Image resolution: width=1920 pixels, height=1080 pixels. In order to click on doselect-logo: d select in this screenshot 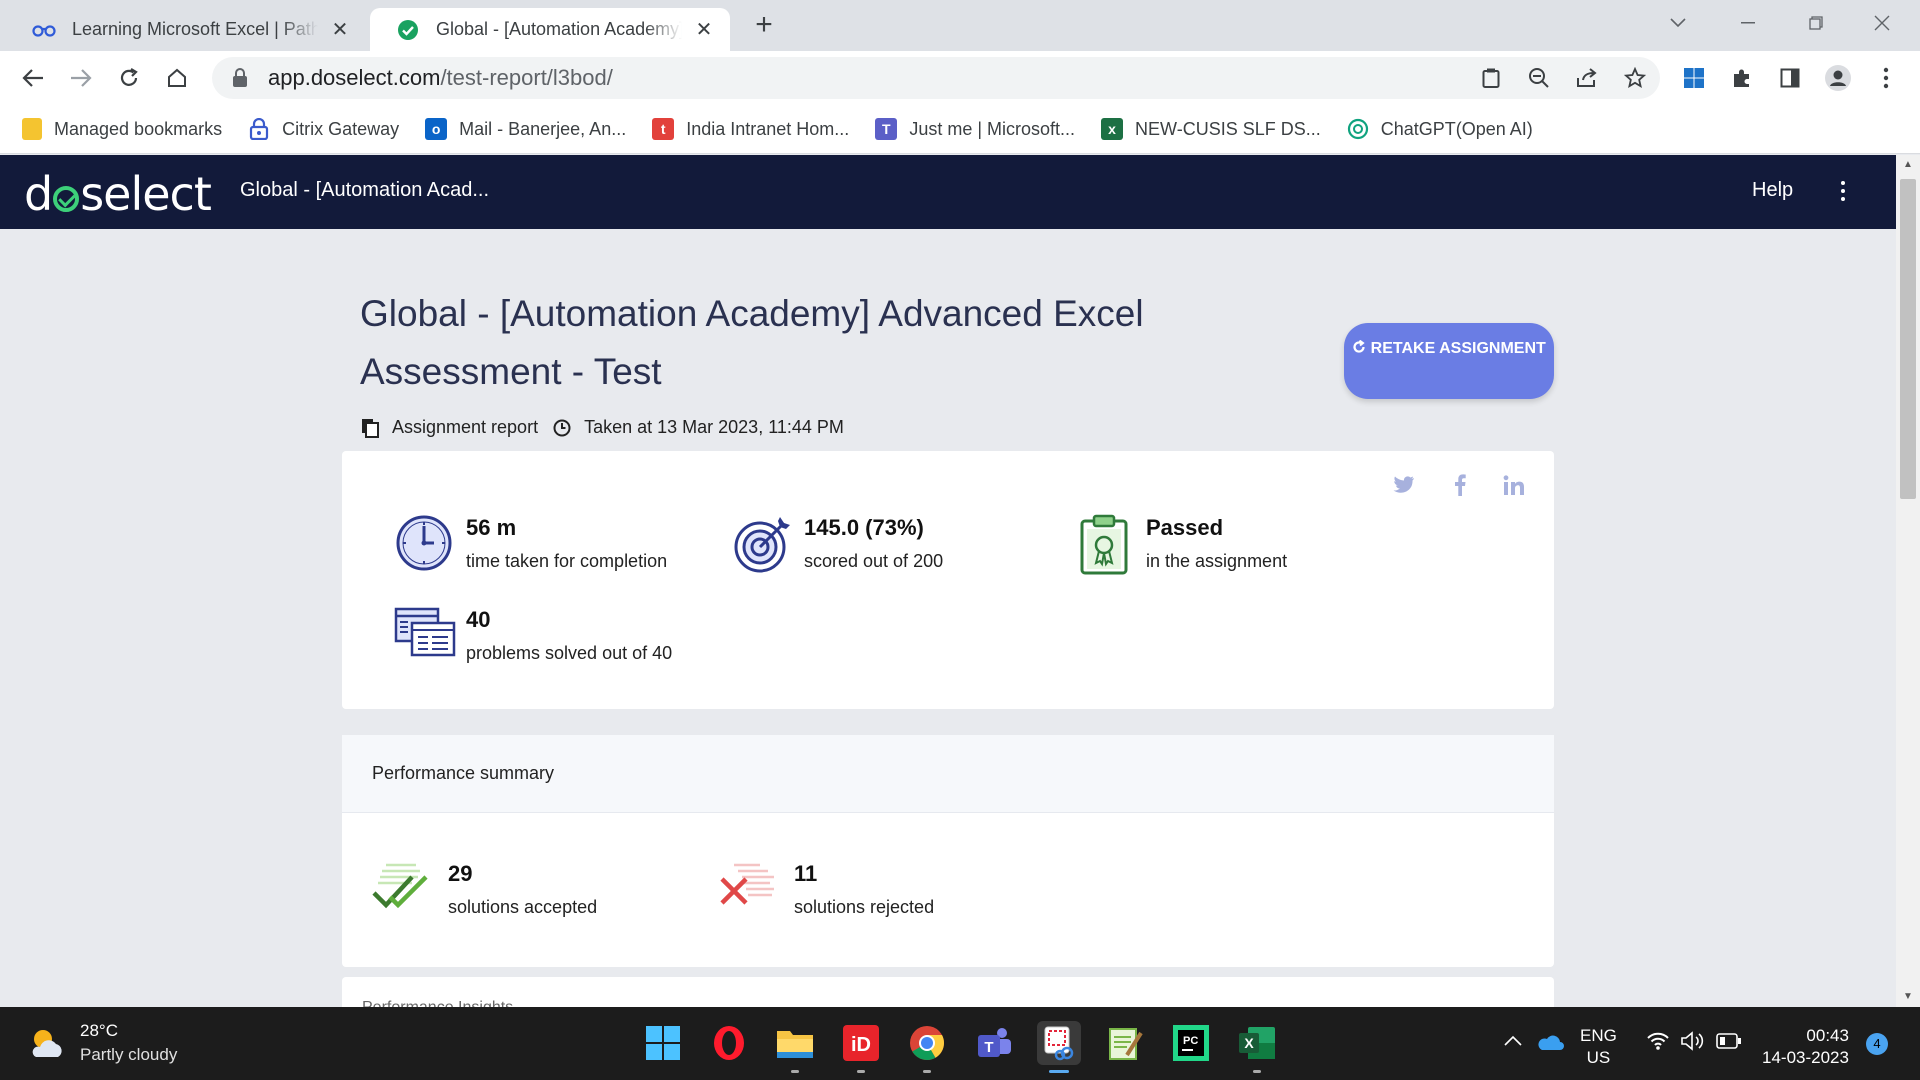, I will do `click(118, 194)`.